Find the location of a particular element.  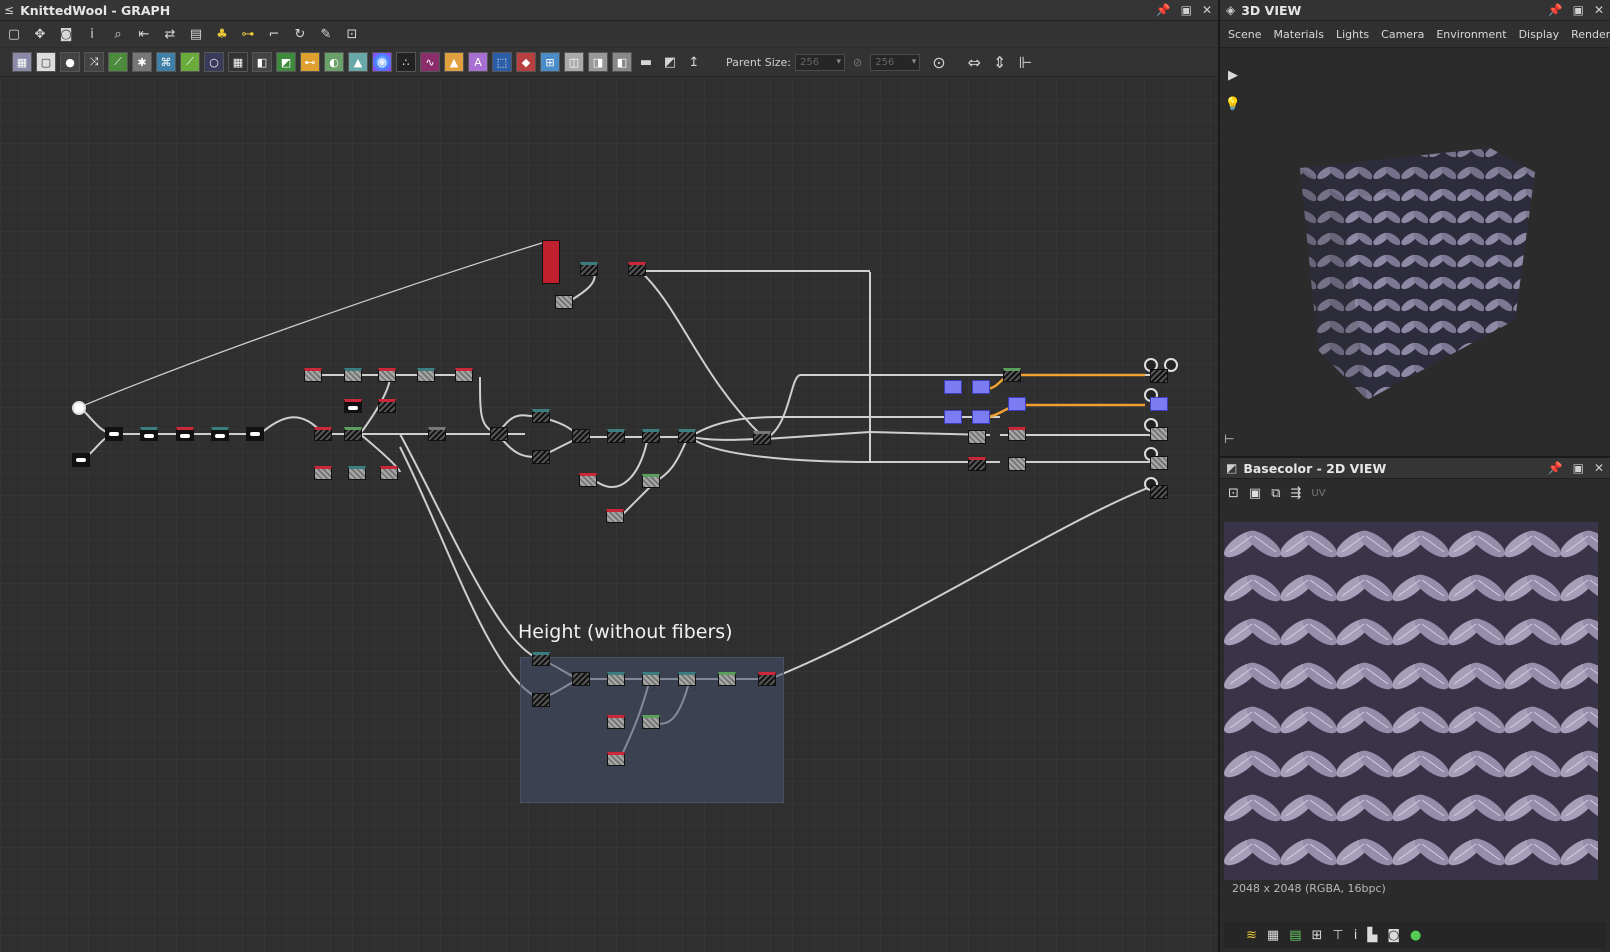

grid-icon: ⊞ is located at coordinates (1317, 935).